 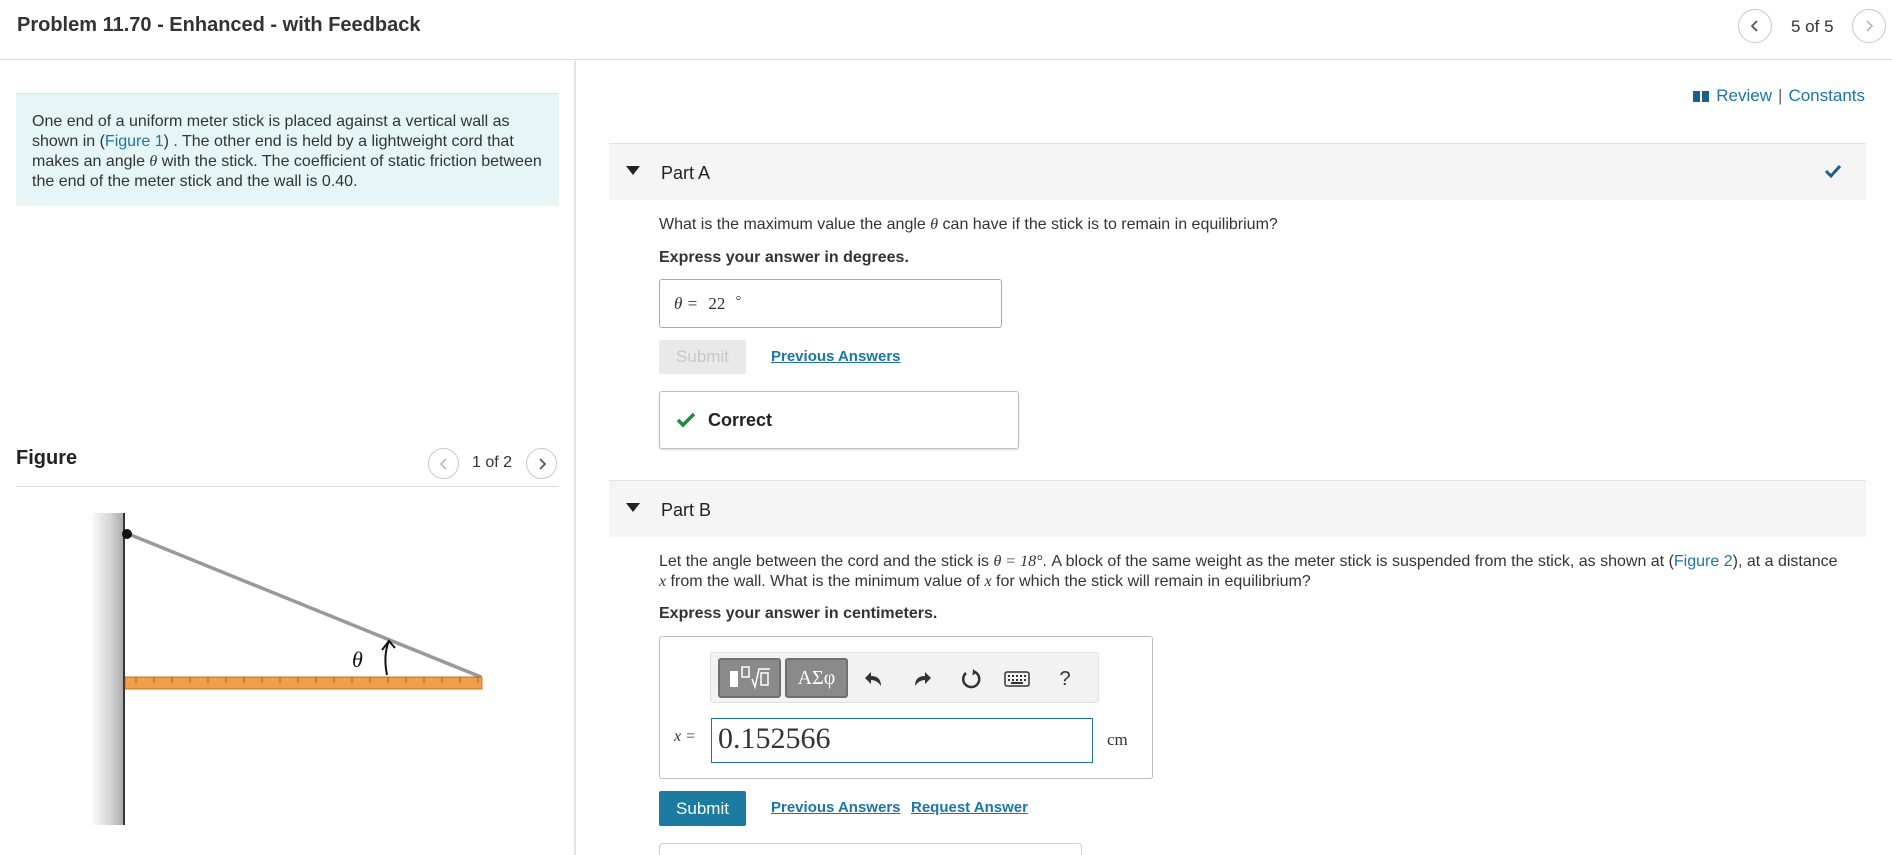 I want to click on part-a-header: Part A, so click(x=1237, y=171).